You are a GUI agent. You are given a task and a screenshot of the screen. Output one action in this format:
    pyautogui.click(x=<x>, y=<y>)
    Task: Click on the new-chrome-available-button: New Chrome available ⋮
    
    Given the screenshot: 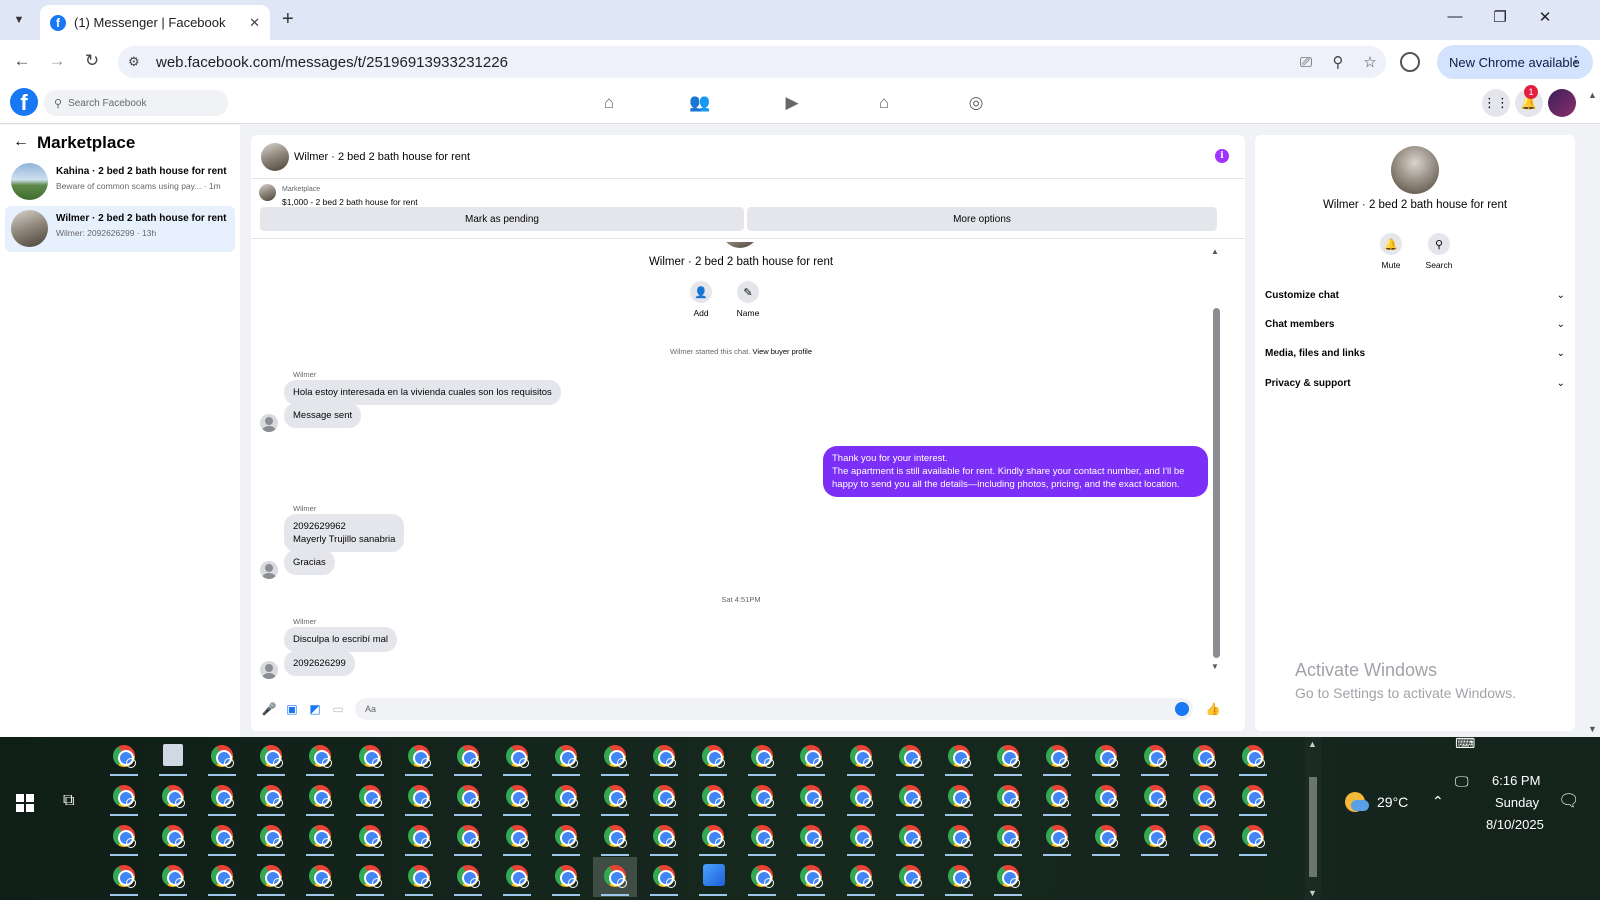 What is the action you would take?
    pyautogui.click(x=1515, y=62)
    